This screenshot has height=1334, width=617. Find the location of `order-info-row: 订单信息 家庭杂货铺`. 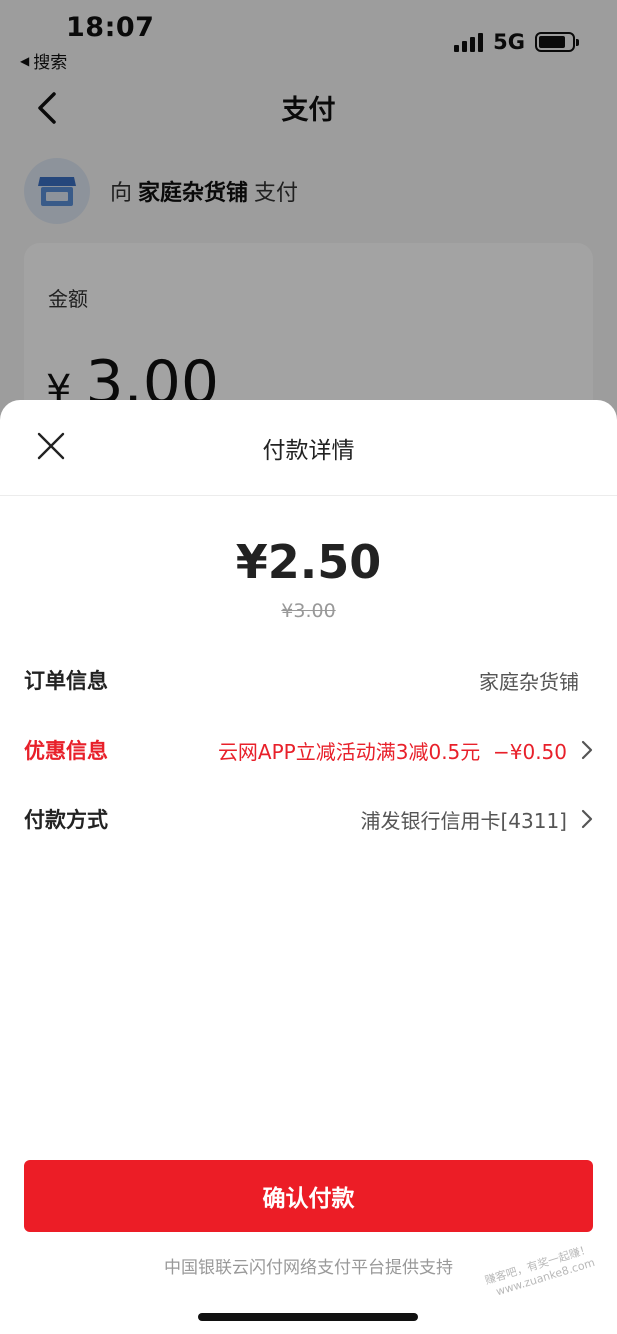

order-info-row: 订单信息 家庭杂货铺 is located at coordinates (308, 680).